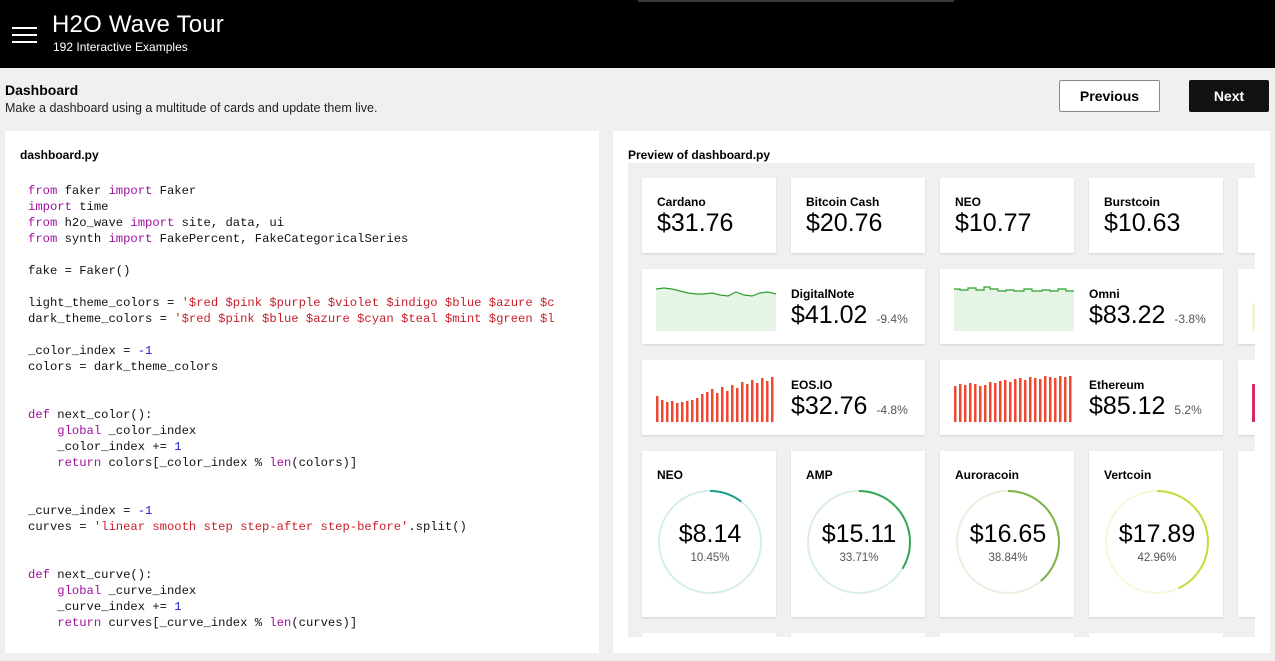 This screenshot has width=1275, height=661. Describe the element at coordinates (1127, 315) in the screenshot. I see `card-value: $83.22` at that location.